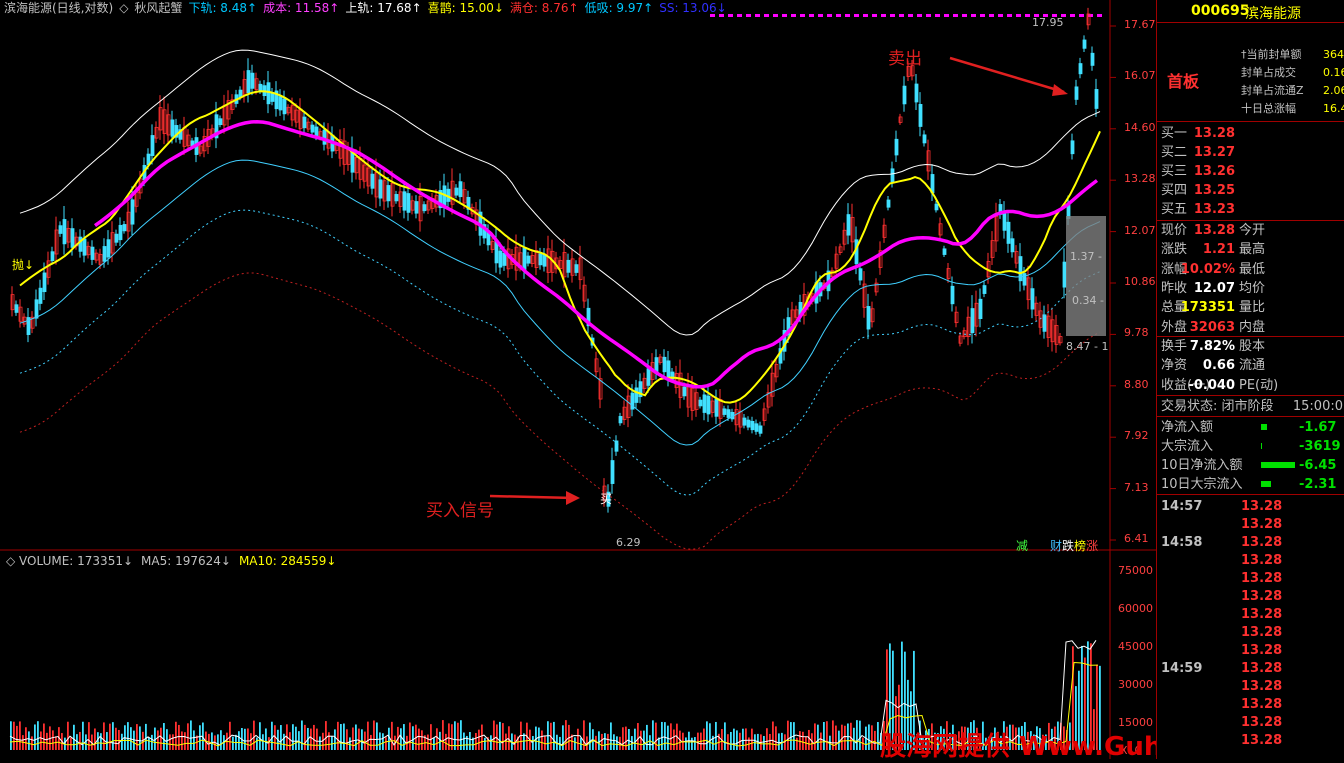  Describe the element at coordinates (1182, 668) in the screenshot. I see `tick-time: 14:59` at that location.